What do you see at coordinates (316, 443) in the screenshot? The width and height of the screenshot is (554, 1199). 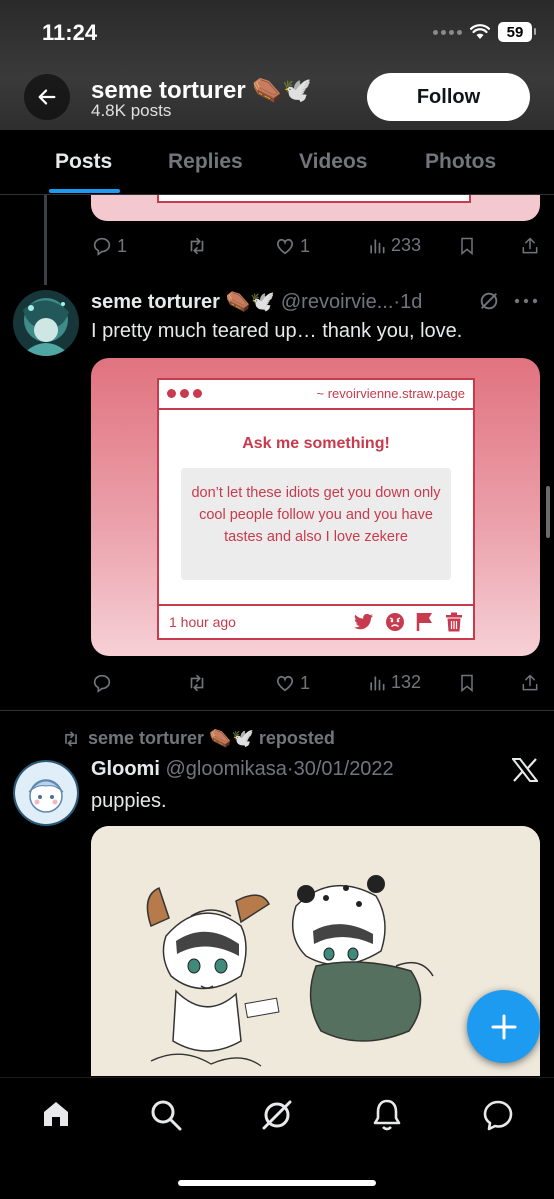 I see `ask-title: Ask me something!` at bounding box center [316, 443].